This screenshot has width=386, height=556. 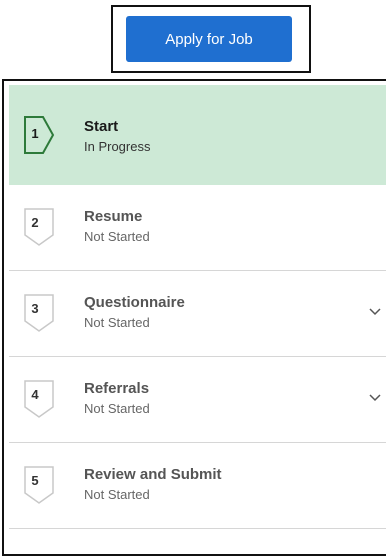 I want to click on apply-for-job-button: Apply for Job, so click(x=209, y=39).